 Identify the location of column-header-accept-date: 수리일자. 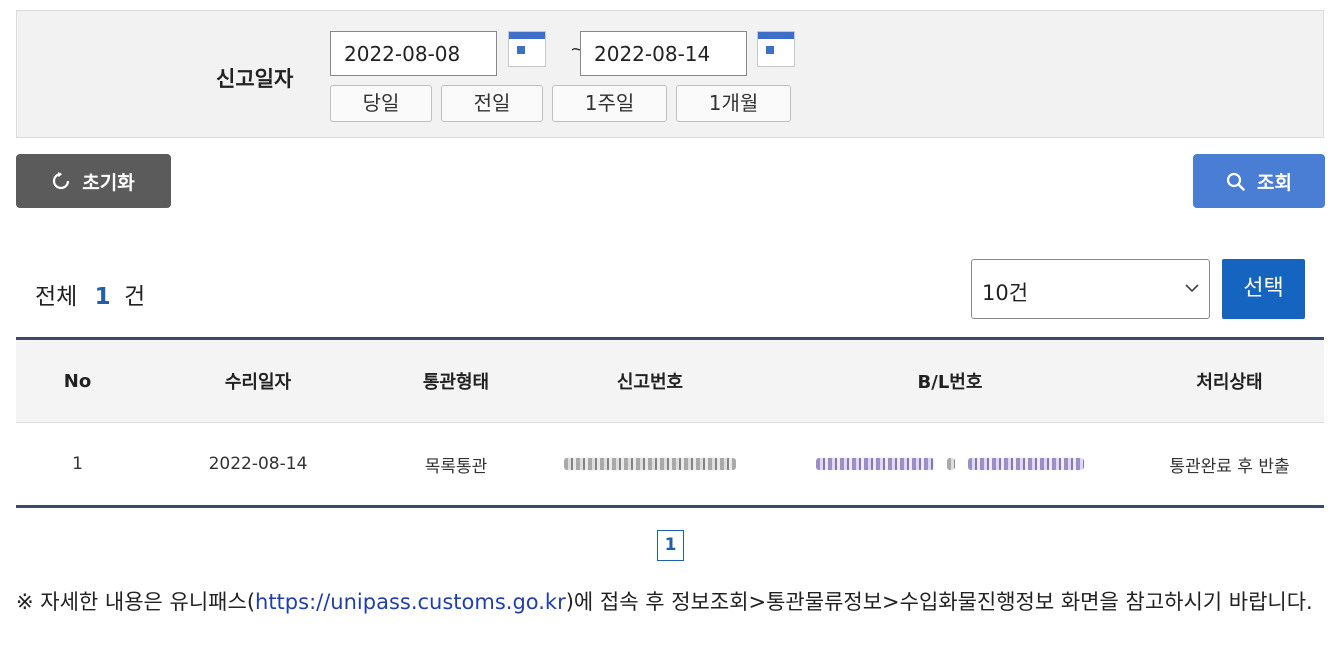
(258, 380).